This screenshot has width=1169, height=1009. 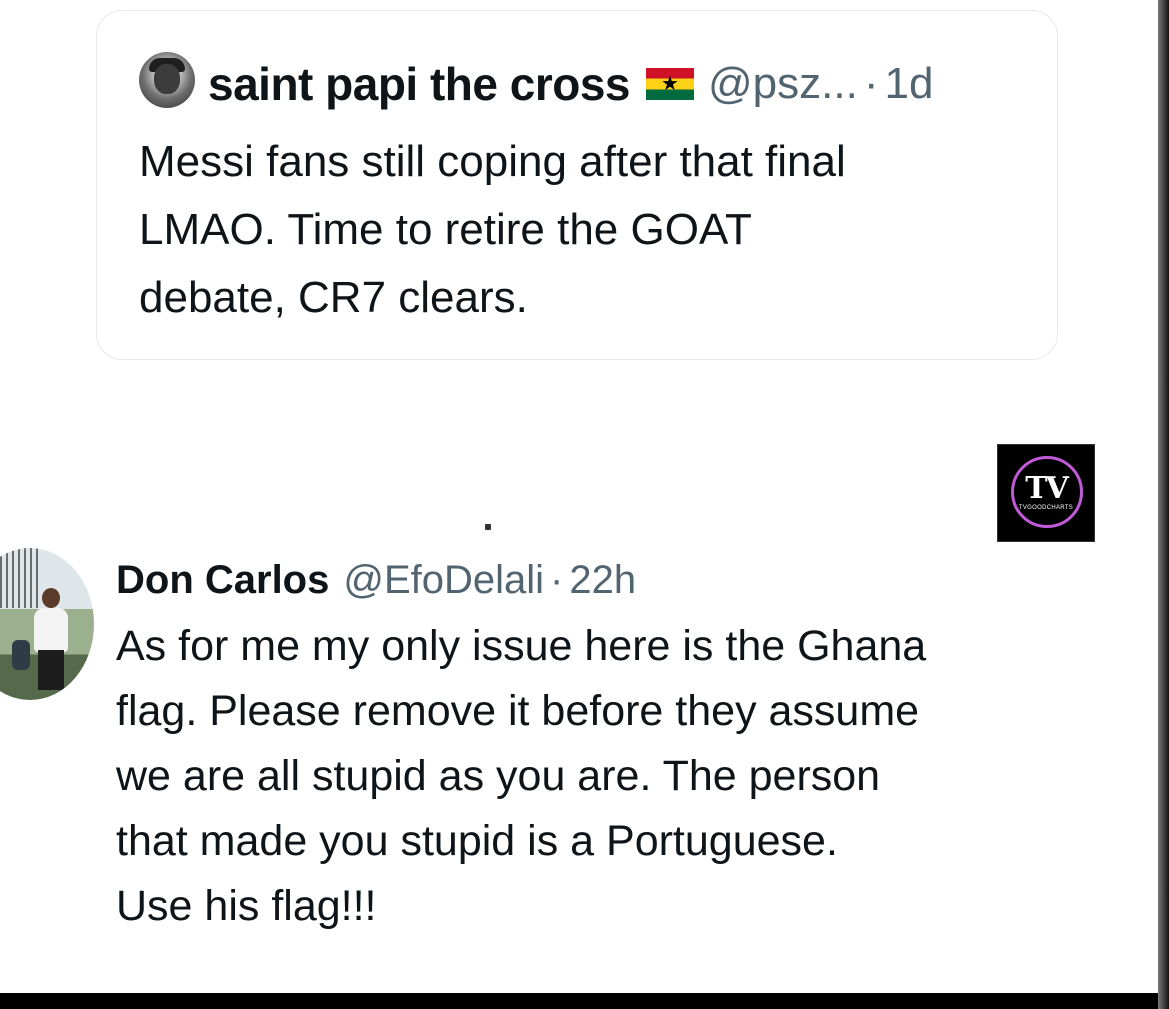 I want to click on quoted-author-avatar, so click(x=167, y=80).